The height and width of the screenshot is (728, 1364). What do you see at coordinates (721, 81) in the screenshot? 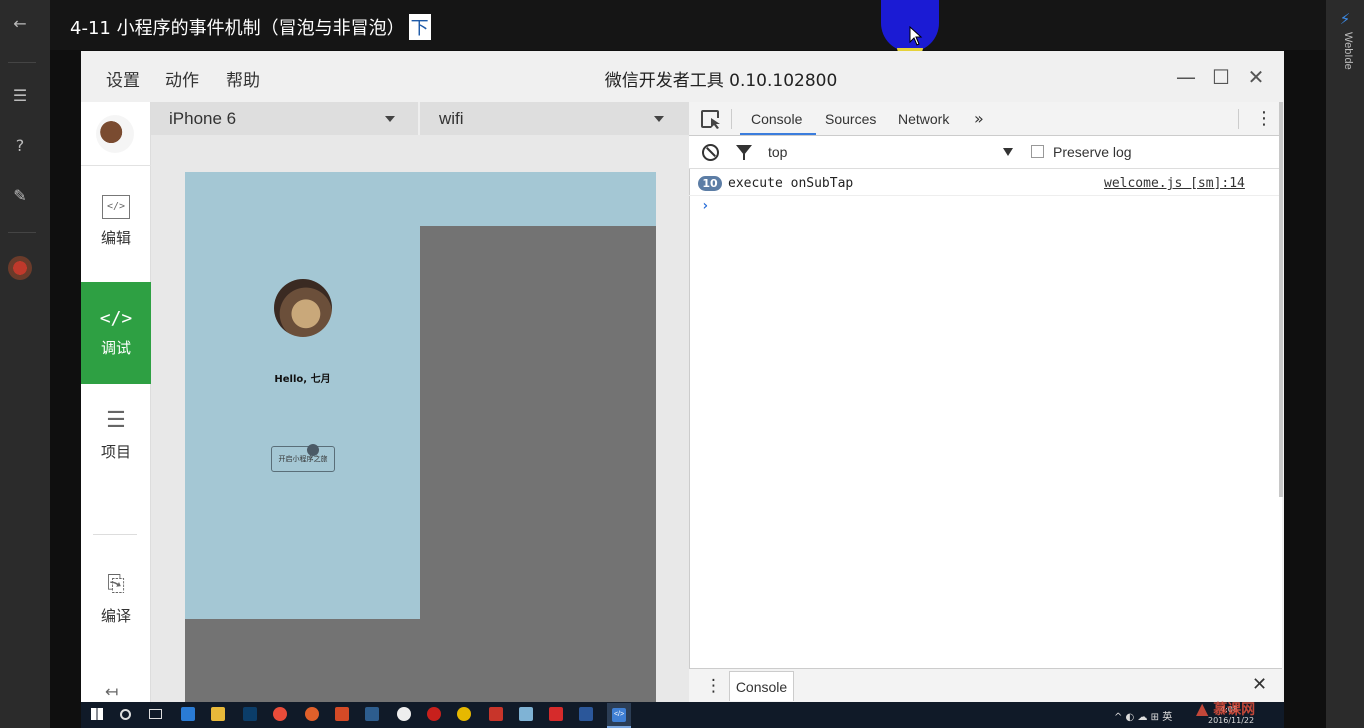
I see `app-title: 微信开发者工具 0.10.102800` at bounding box center [721, 81].